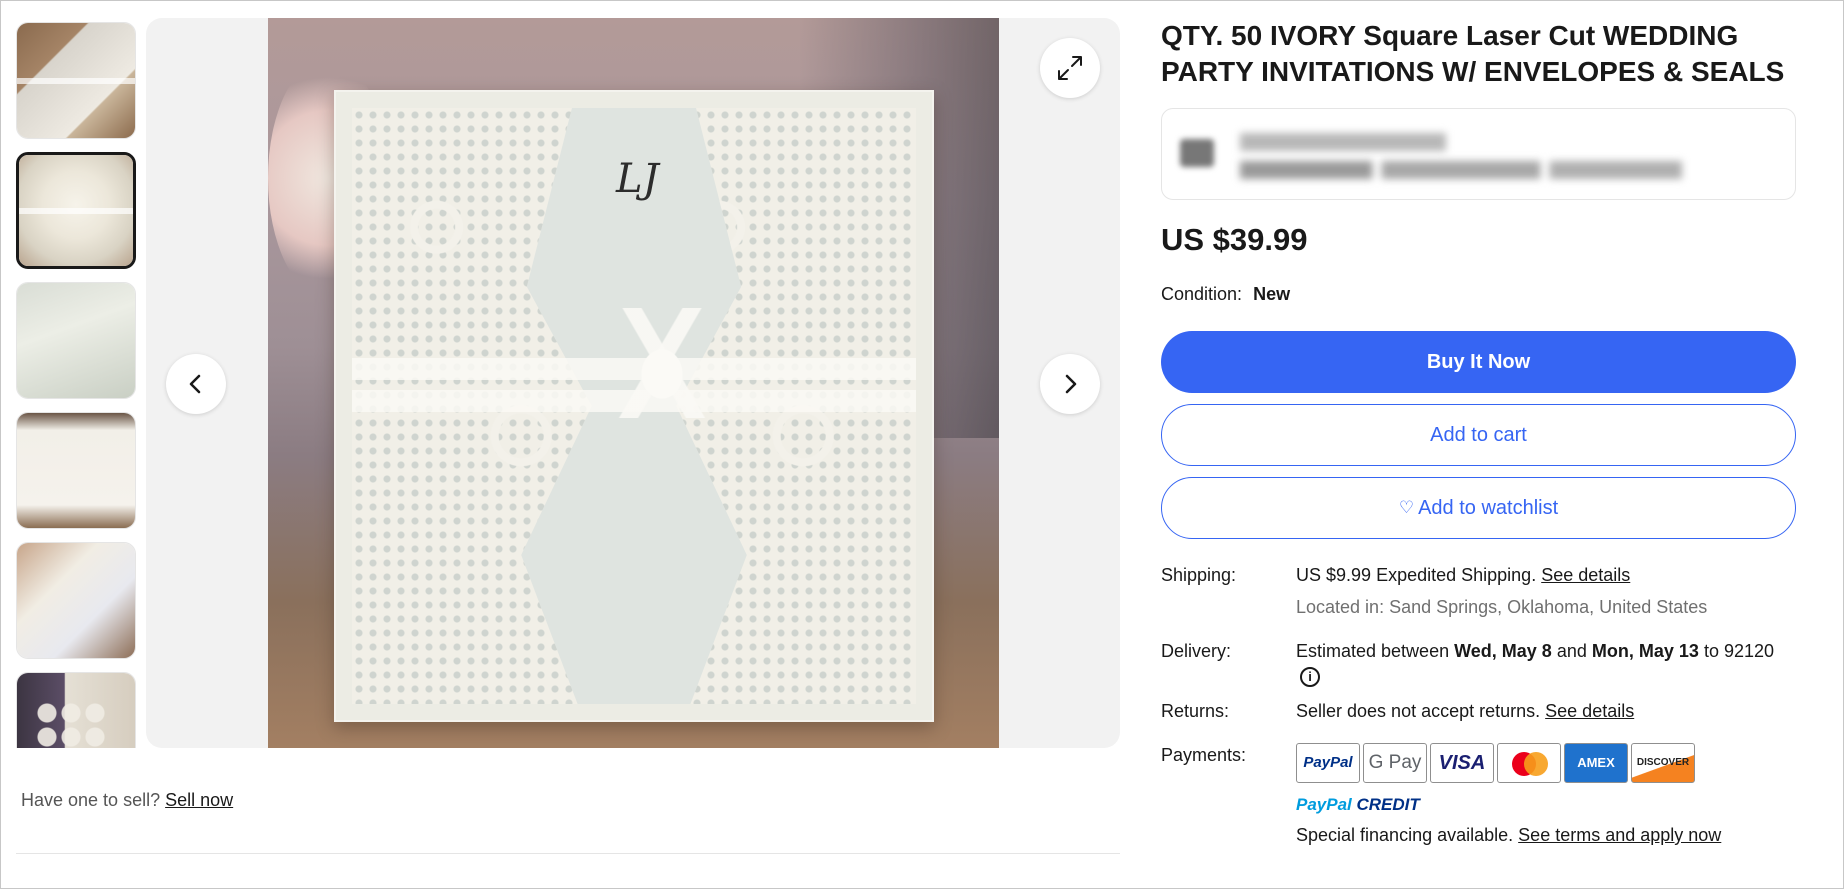 This screenshot has width=1844, height=889. What do you see at coordinates (1585, 575) in the screenshot?
I see `shipping-details-link: See details` at bounding box center [1585, 575].